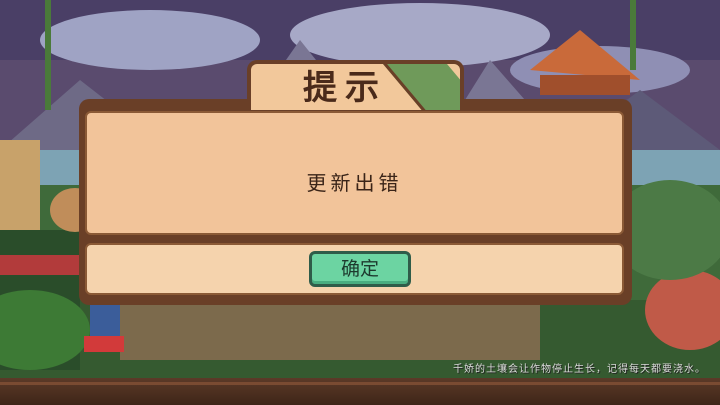  What do you see at coordinates (360, 269) in the screenshot?
I see `confirm-button: 确定` at bounding box center [360, 269].